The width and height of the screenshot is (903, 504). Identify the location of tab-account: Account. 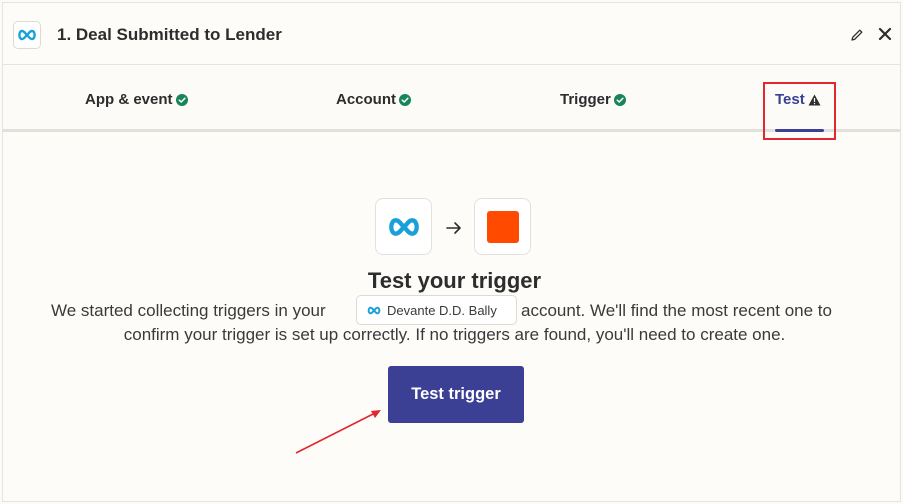
(373, 99).